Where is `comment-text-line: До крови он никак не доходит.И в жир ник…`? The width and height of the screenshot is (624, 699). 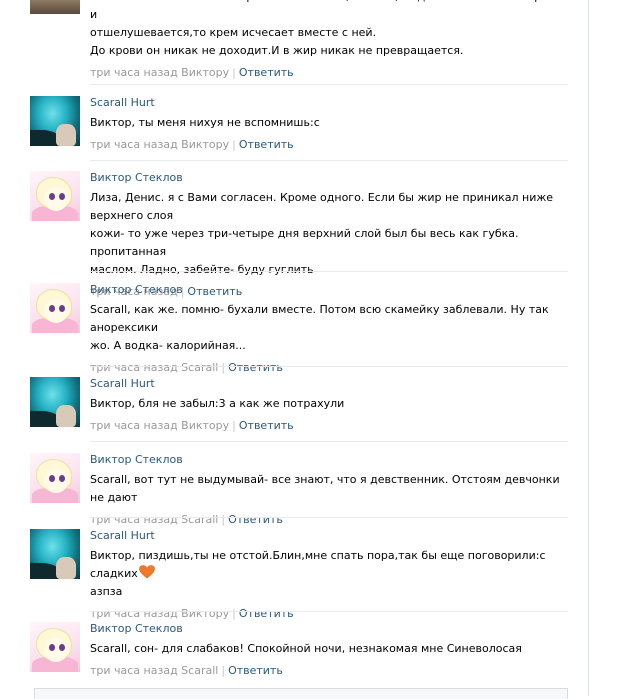 comment-text-line: До крови он никак не доходит.И в жир ник… is located at coordinates (277, 50).